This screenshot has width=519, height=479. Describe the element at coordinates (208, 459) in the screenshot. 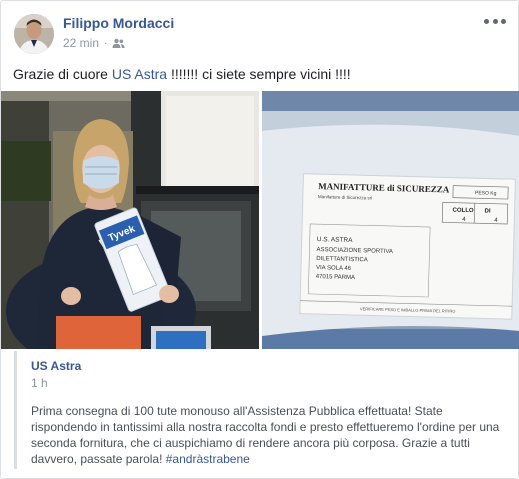

I see `hashtag-link: #andràstrabene` at that location.